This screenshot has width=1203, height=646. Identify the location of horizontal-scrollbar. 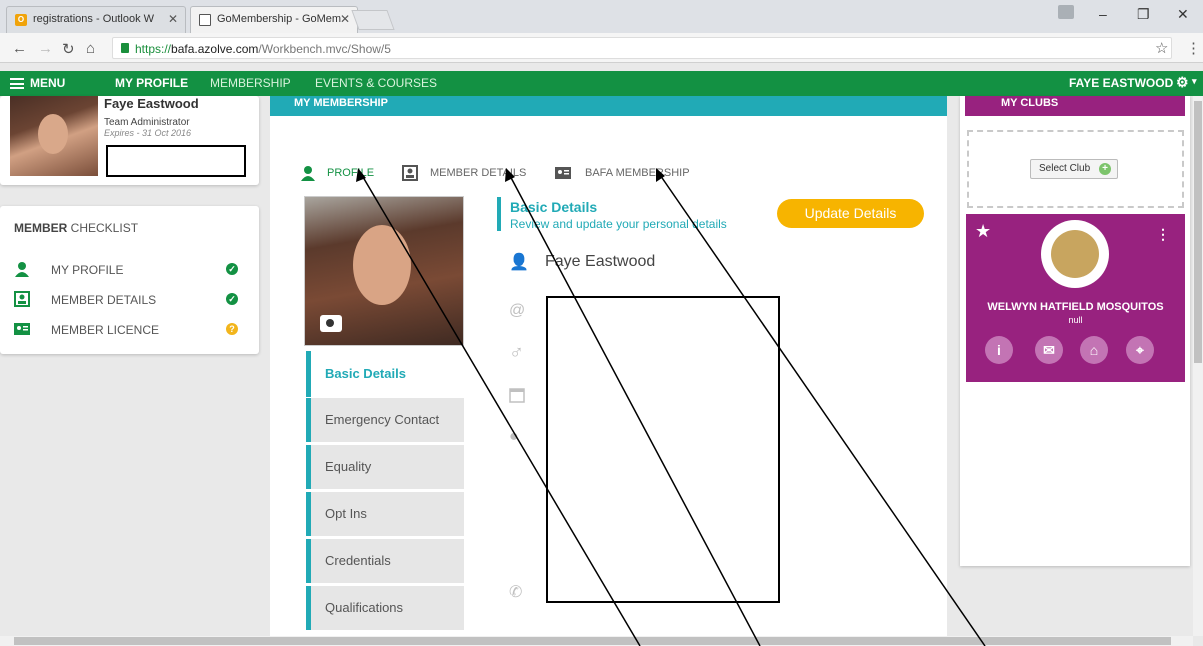
(596, 641).